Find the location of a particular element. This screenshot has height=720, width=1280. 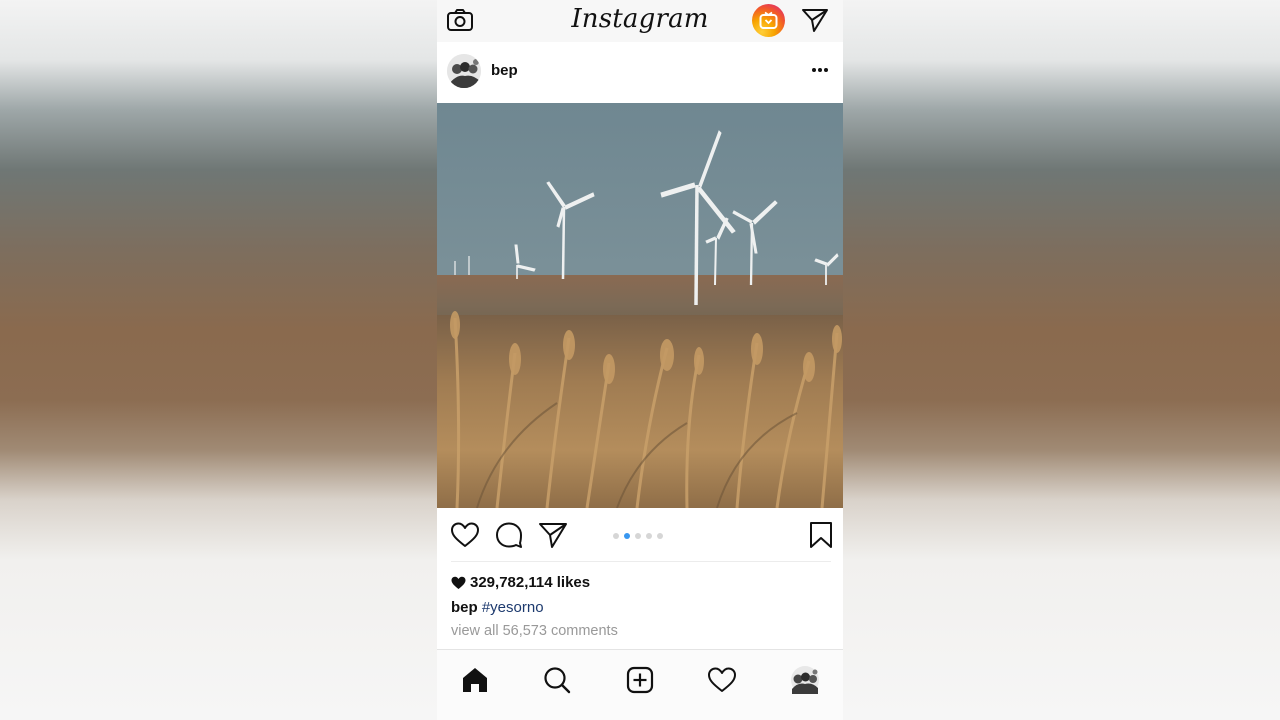

post-header: bep is located at coordinates (640, 72).